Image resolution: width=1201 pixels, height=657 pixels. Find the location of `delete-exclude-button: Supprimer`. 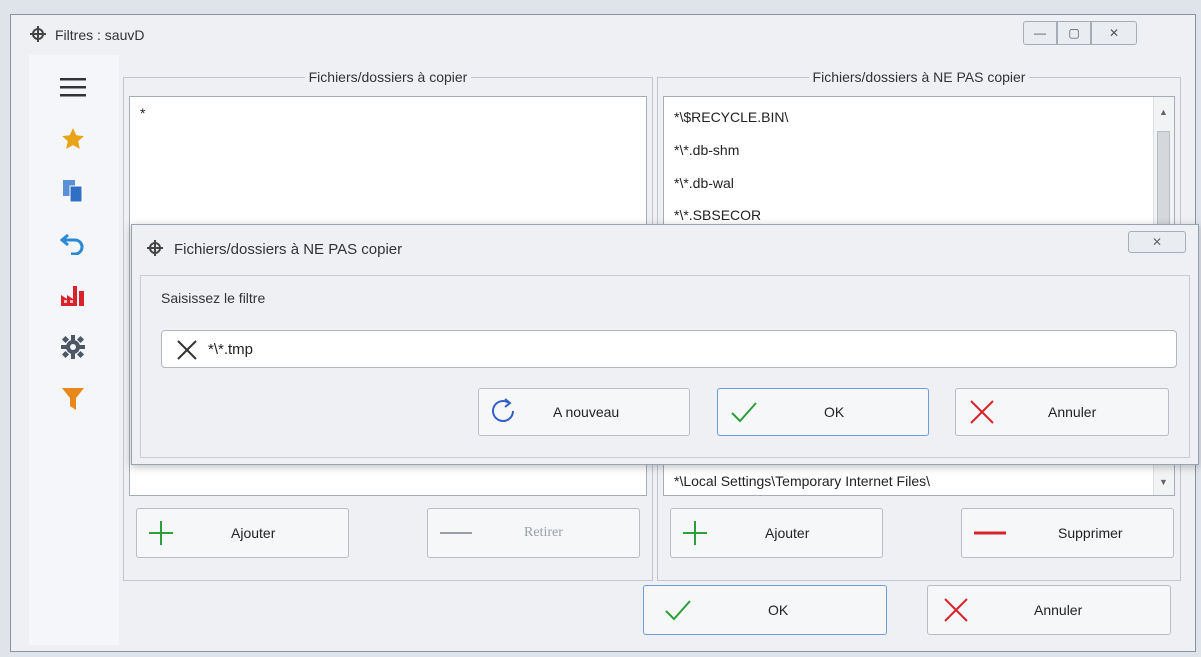

delete-exclude-button: Supprimer is located at coordinates (1067, 533).